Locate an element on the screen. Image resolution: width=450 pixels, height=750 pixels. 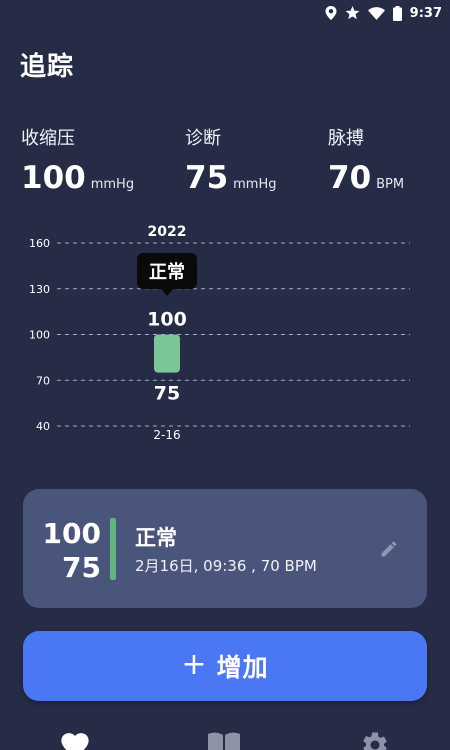
x-tick-label: 2-16 is located at coordinates (166, 435).